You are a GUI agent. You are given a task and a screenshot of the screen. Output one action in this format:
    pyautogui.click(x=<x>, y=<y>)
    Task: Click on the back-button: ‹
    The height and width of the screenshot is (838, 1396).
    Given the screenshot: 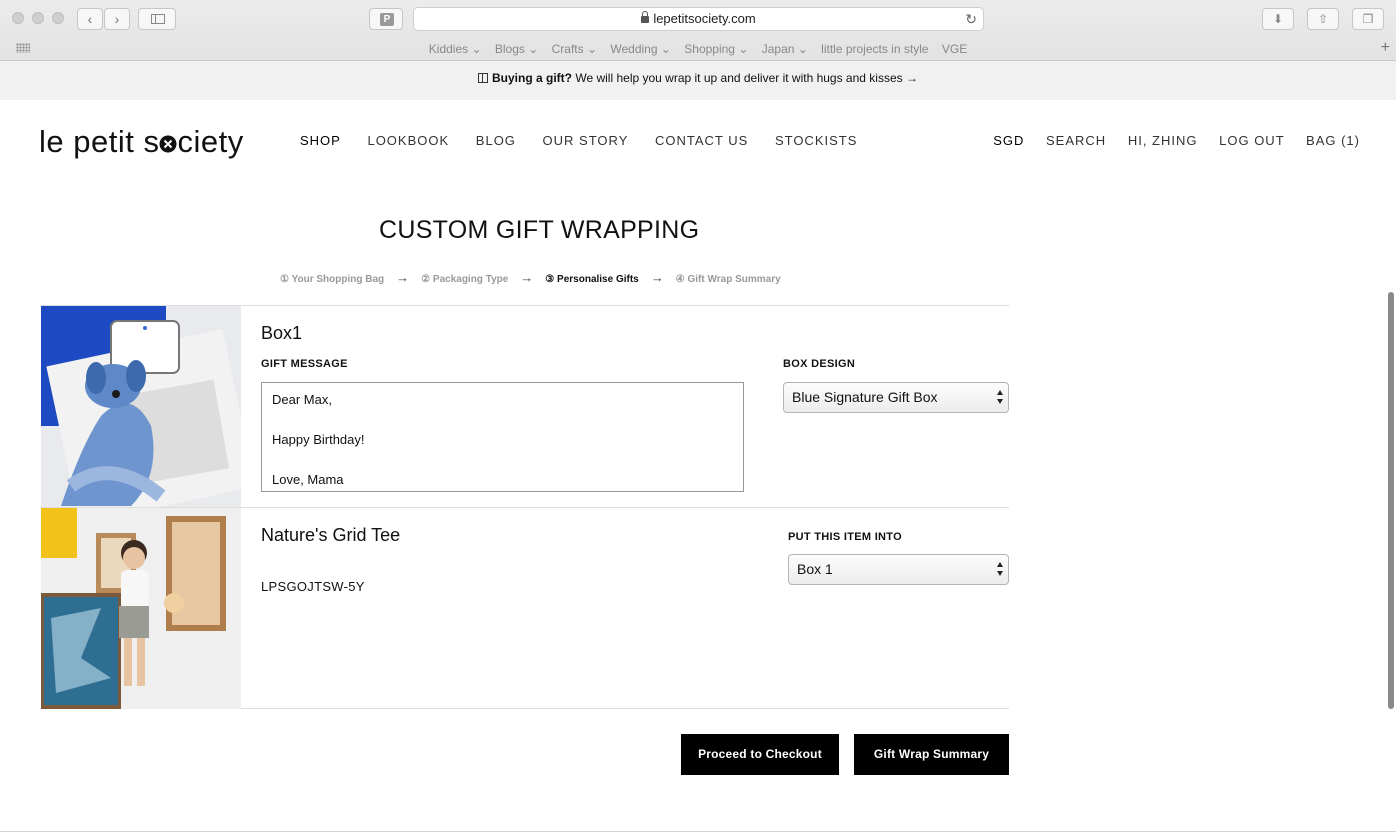 What is the action you would take?
    pyautogui.click(x=90, y=19)
    